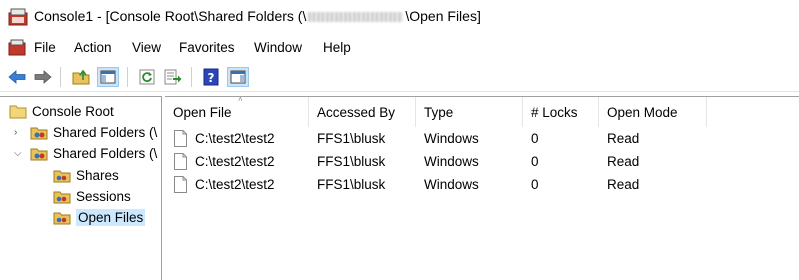  I want to click on help-icon: ?, so click(211, 77).